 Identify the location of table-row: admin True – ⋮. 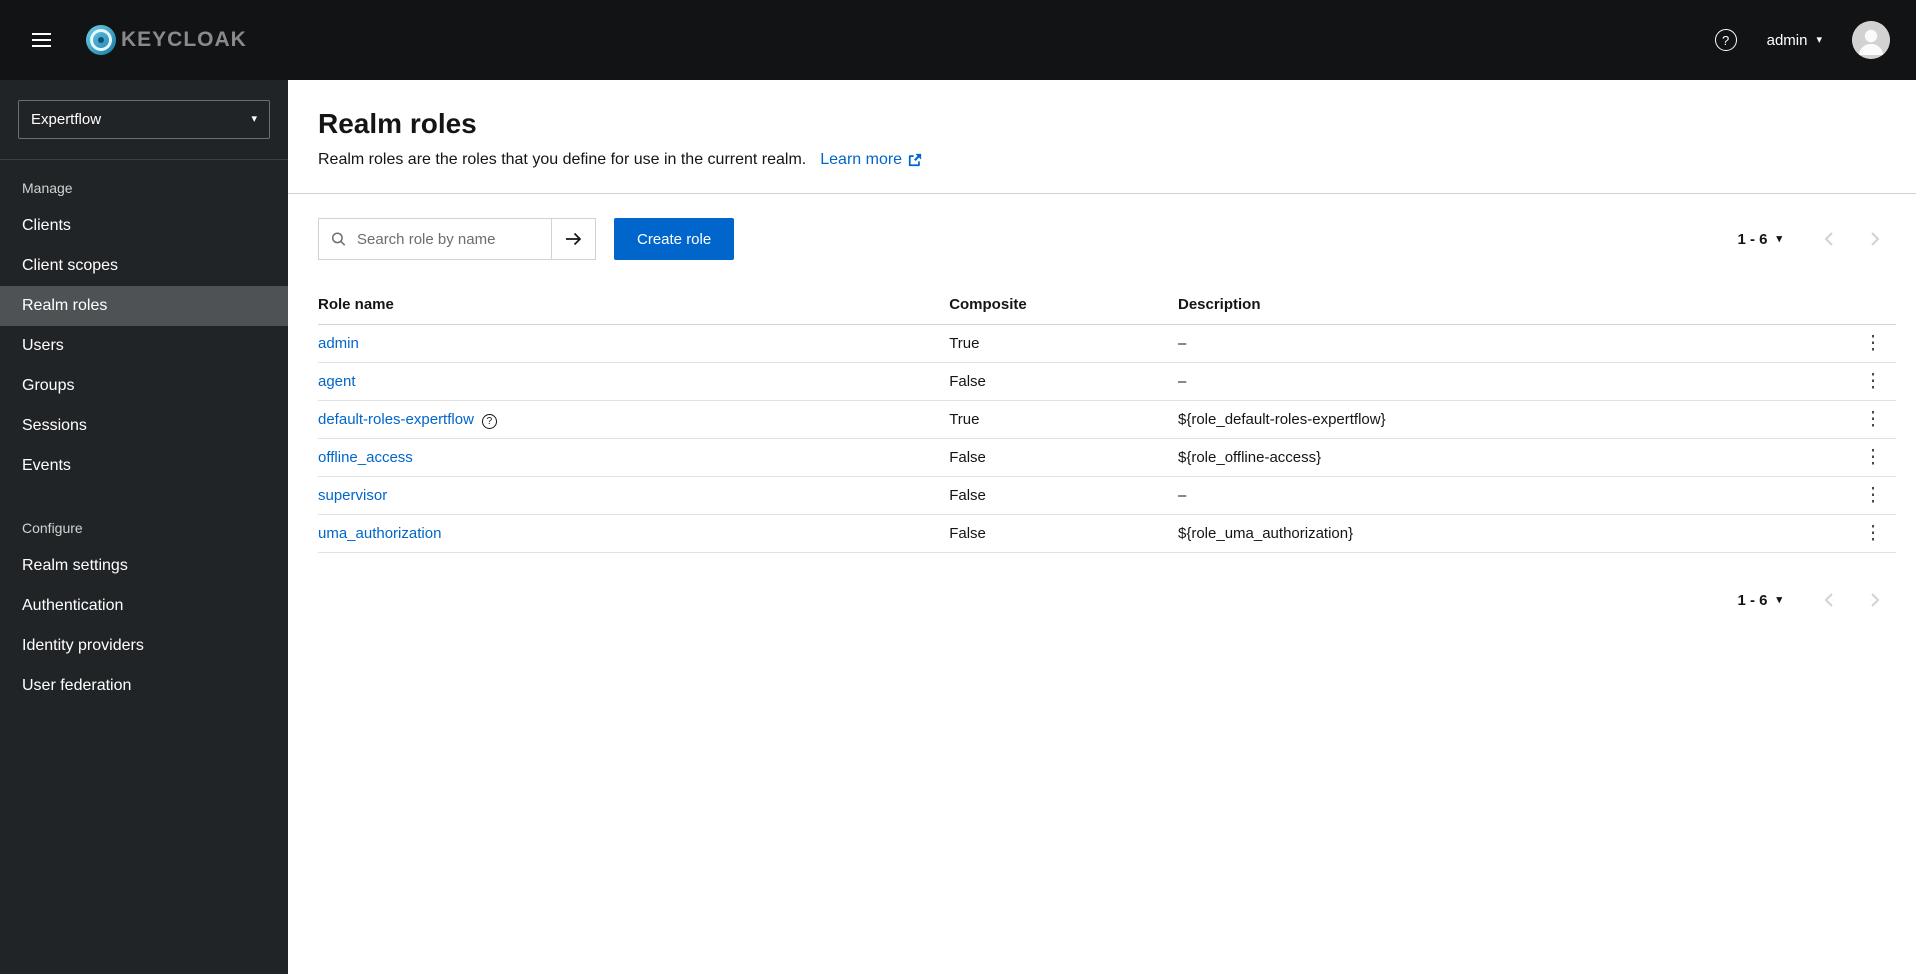
(1107, 344).